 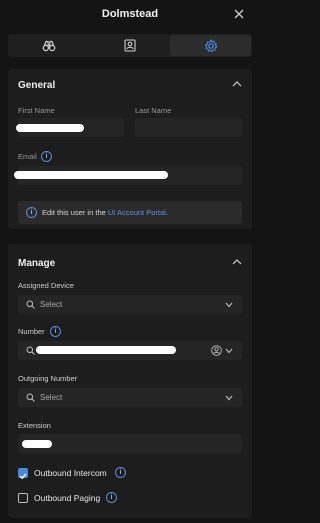 I want to click on tab-search, so click(x=49, y=45).